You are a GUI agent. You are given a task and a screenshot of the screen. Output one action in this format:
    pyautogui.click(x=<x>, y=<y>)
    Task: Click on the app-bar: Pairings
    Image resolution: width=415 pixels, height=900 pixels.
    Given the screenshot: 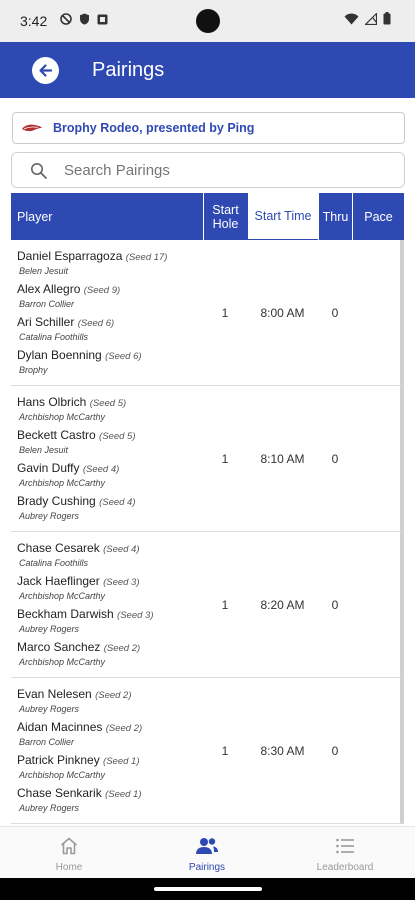 What is the action you would take?
    pyautogui.click(x=207, y=70)
    